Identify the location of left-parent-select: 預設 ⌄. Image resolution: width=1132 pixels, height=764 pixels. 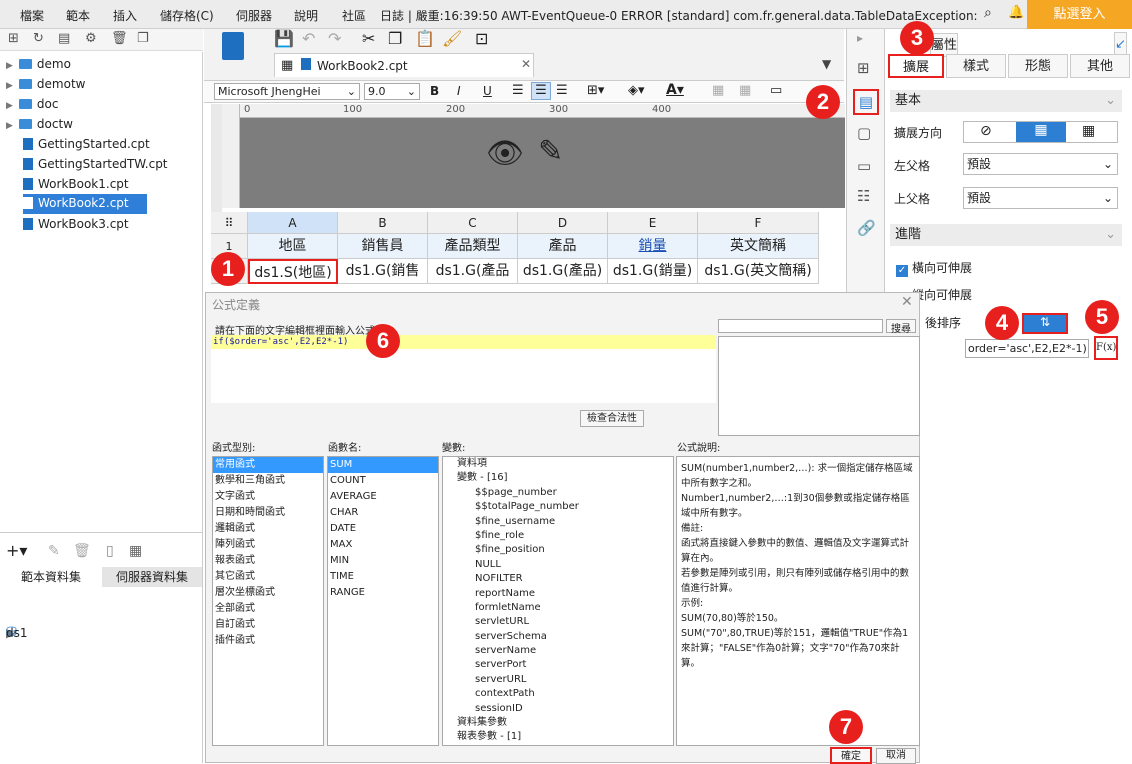
(1040, 164).